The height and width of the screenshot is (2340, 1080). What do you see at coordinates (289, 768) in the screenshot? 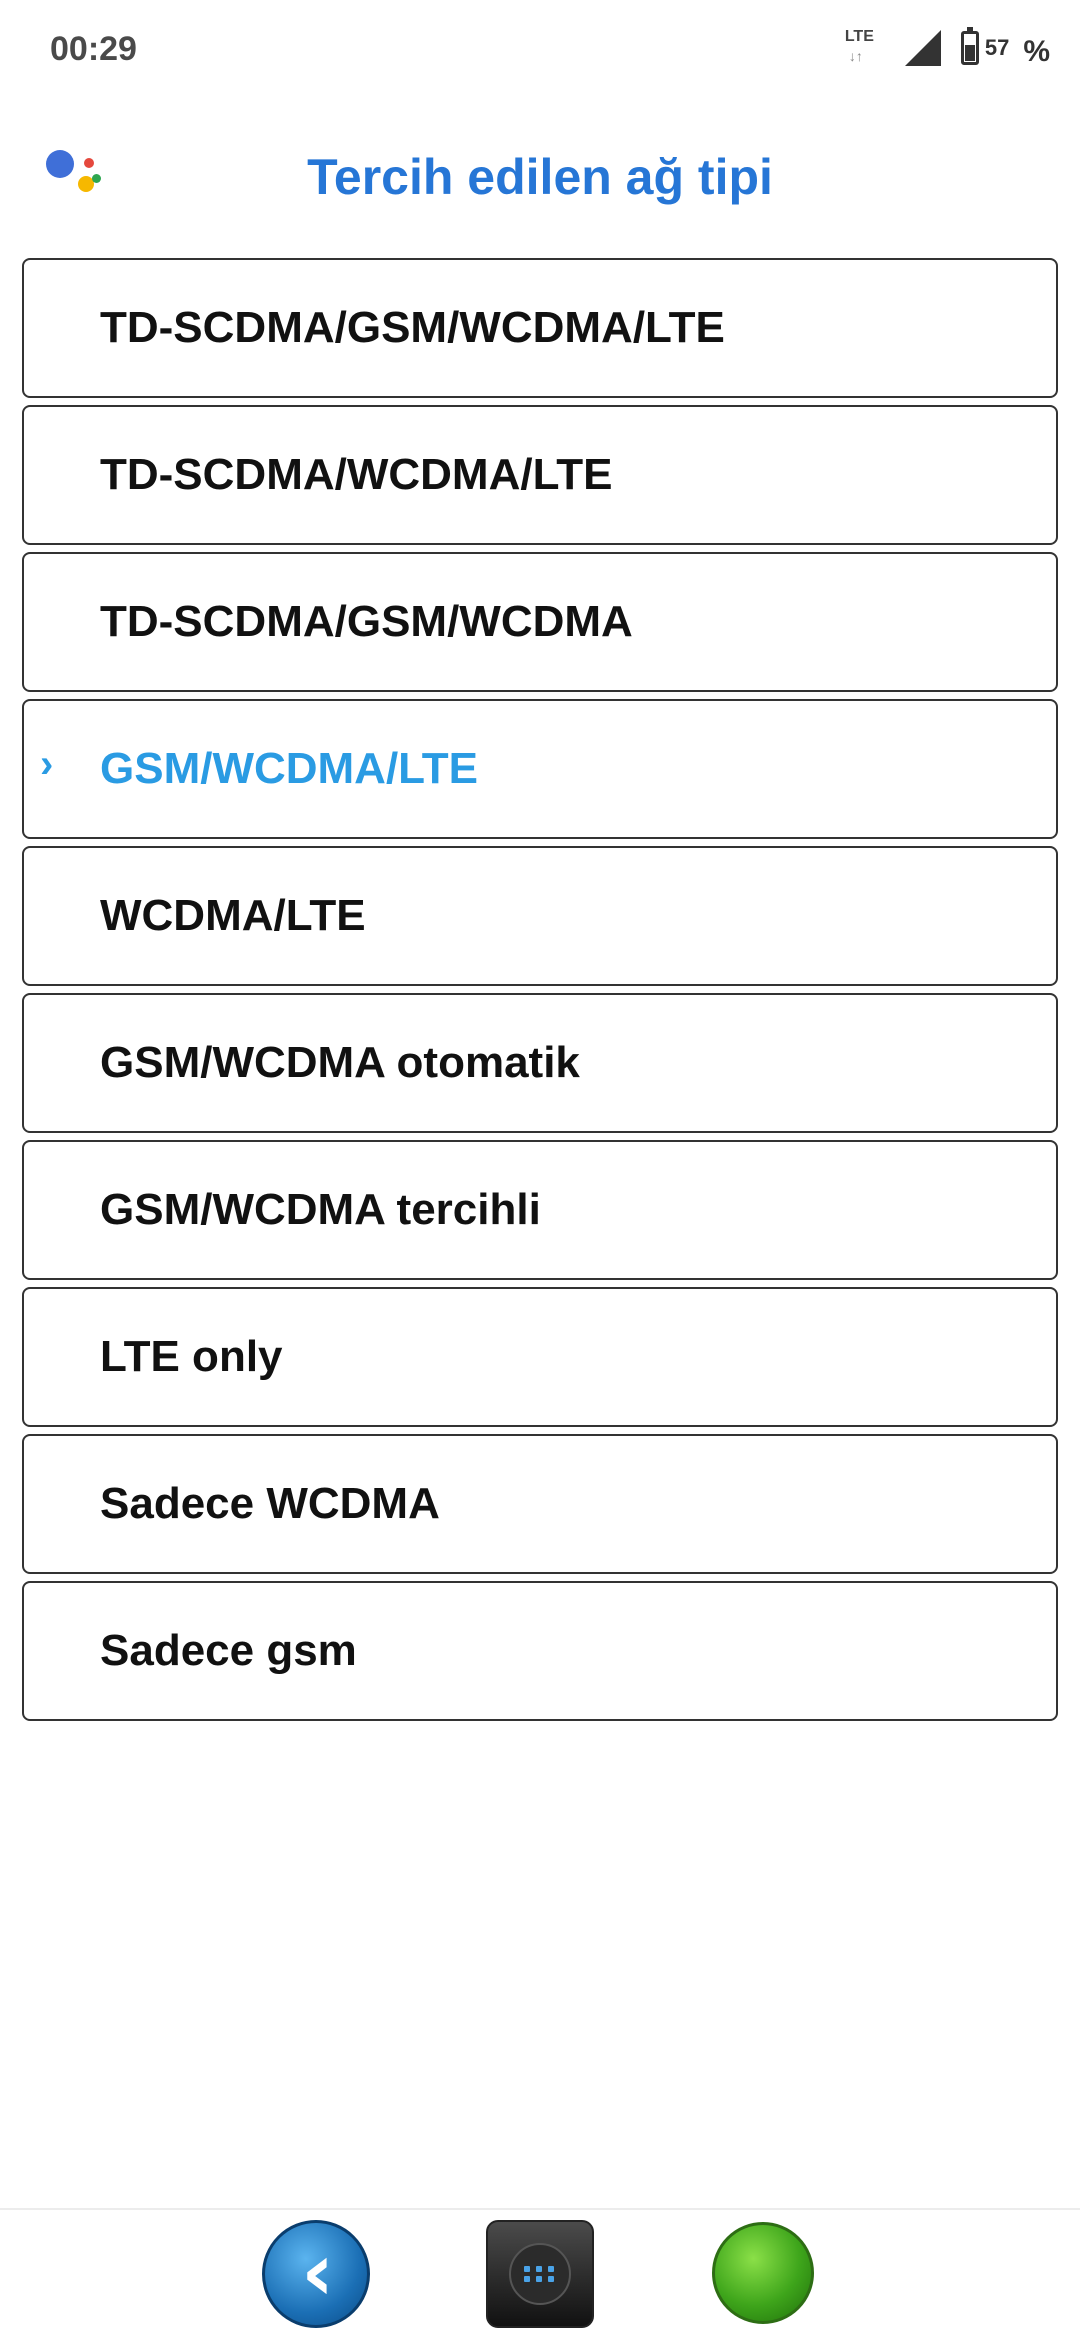
I see `option-label: GSM/WCDMA/LTE` at bounding box center [289, 768].